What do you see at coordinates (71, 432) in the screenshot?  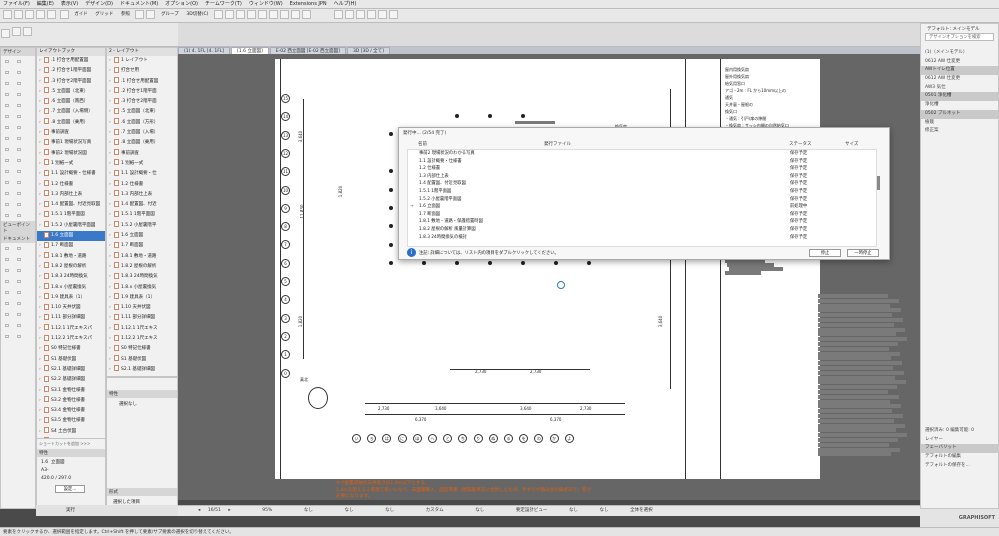 I see `tree-item: › S4 土台伏図` at bounding box center [71, 432].